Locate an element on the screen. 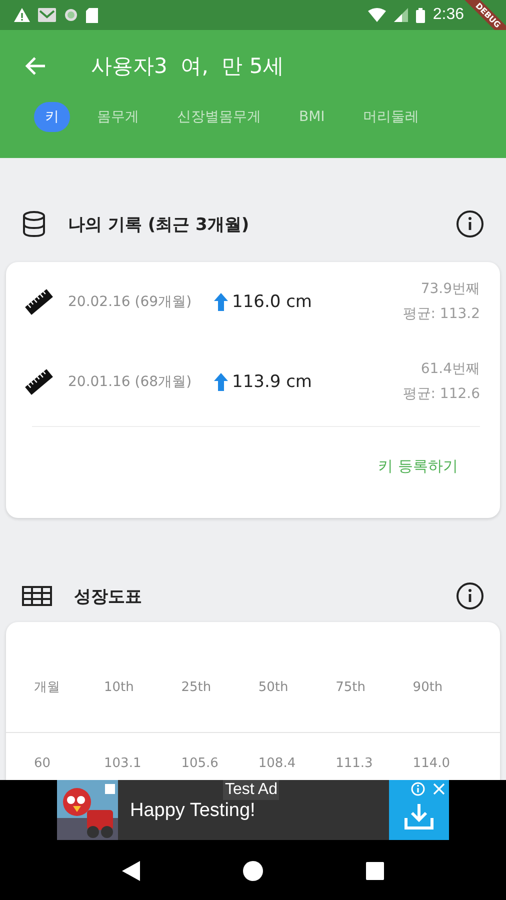 The width and height of the screenshot is (506, 900). column-header: 50th is located at coordinates (274, 687).